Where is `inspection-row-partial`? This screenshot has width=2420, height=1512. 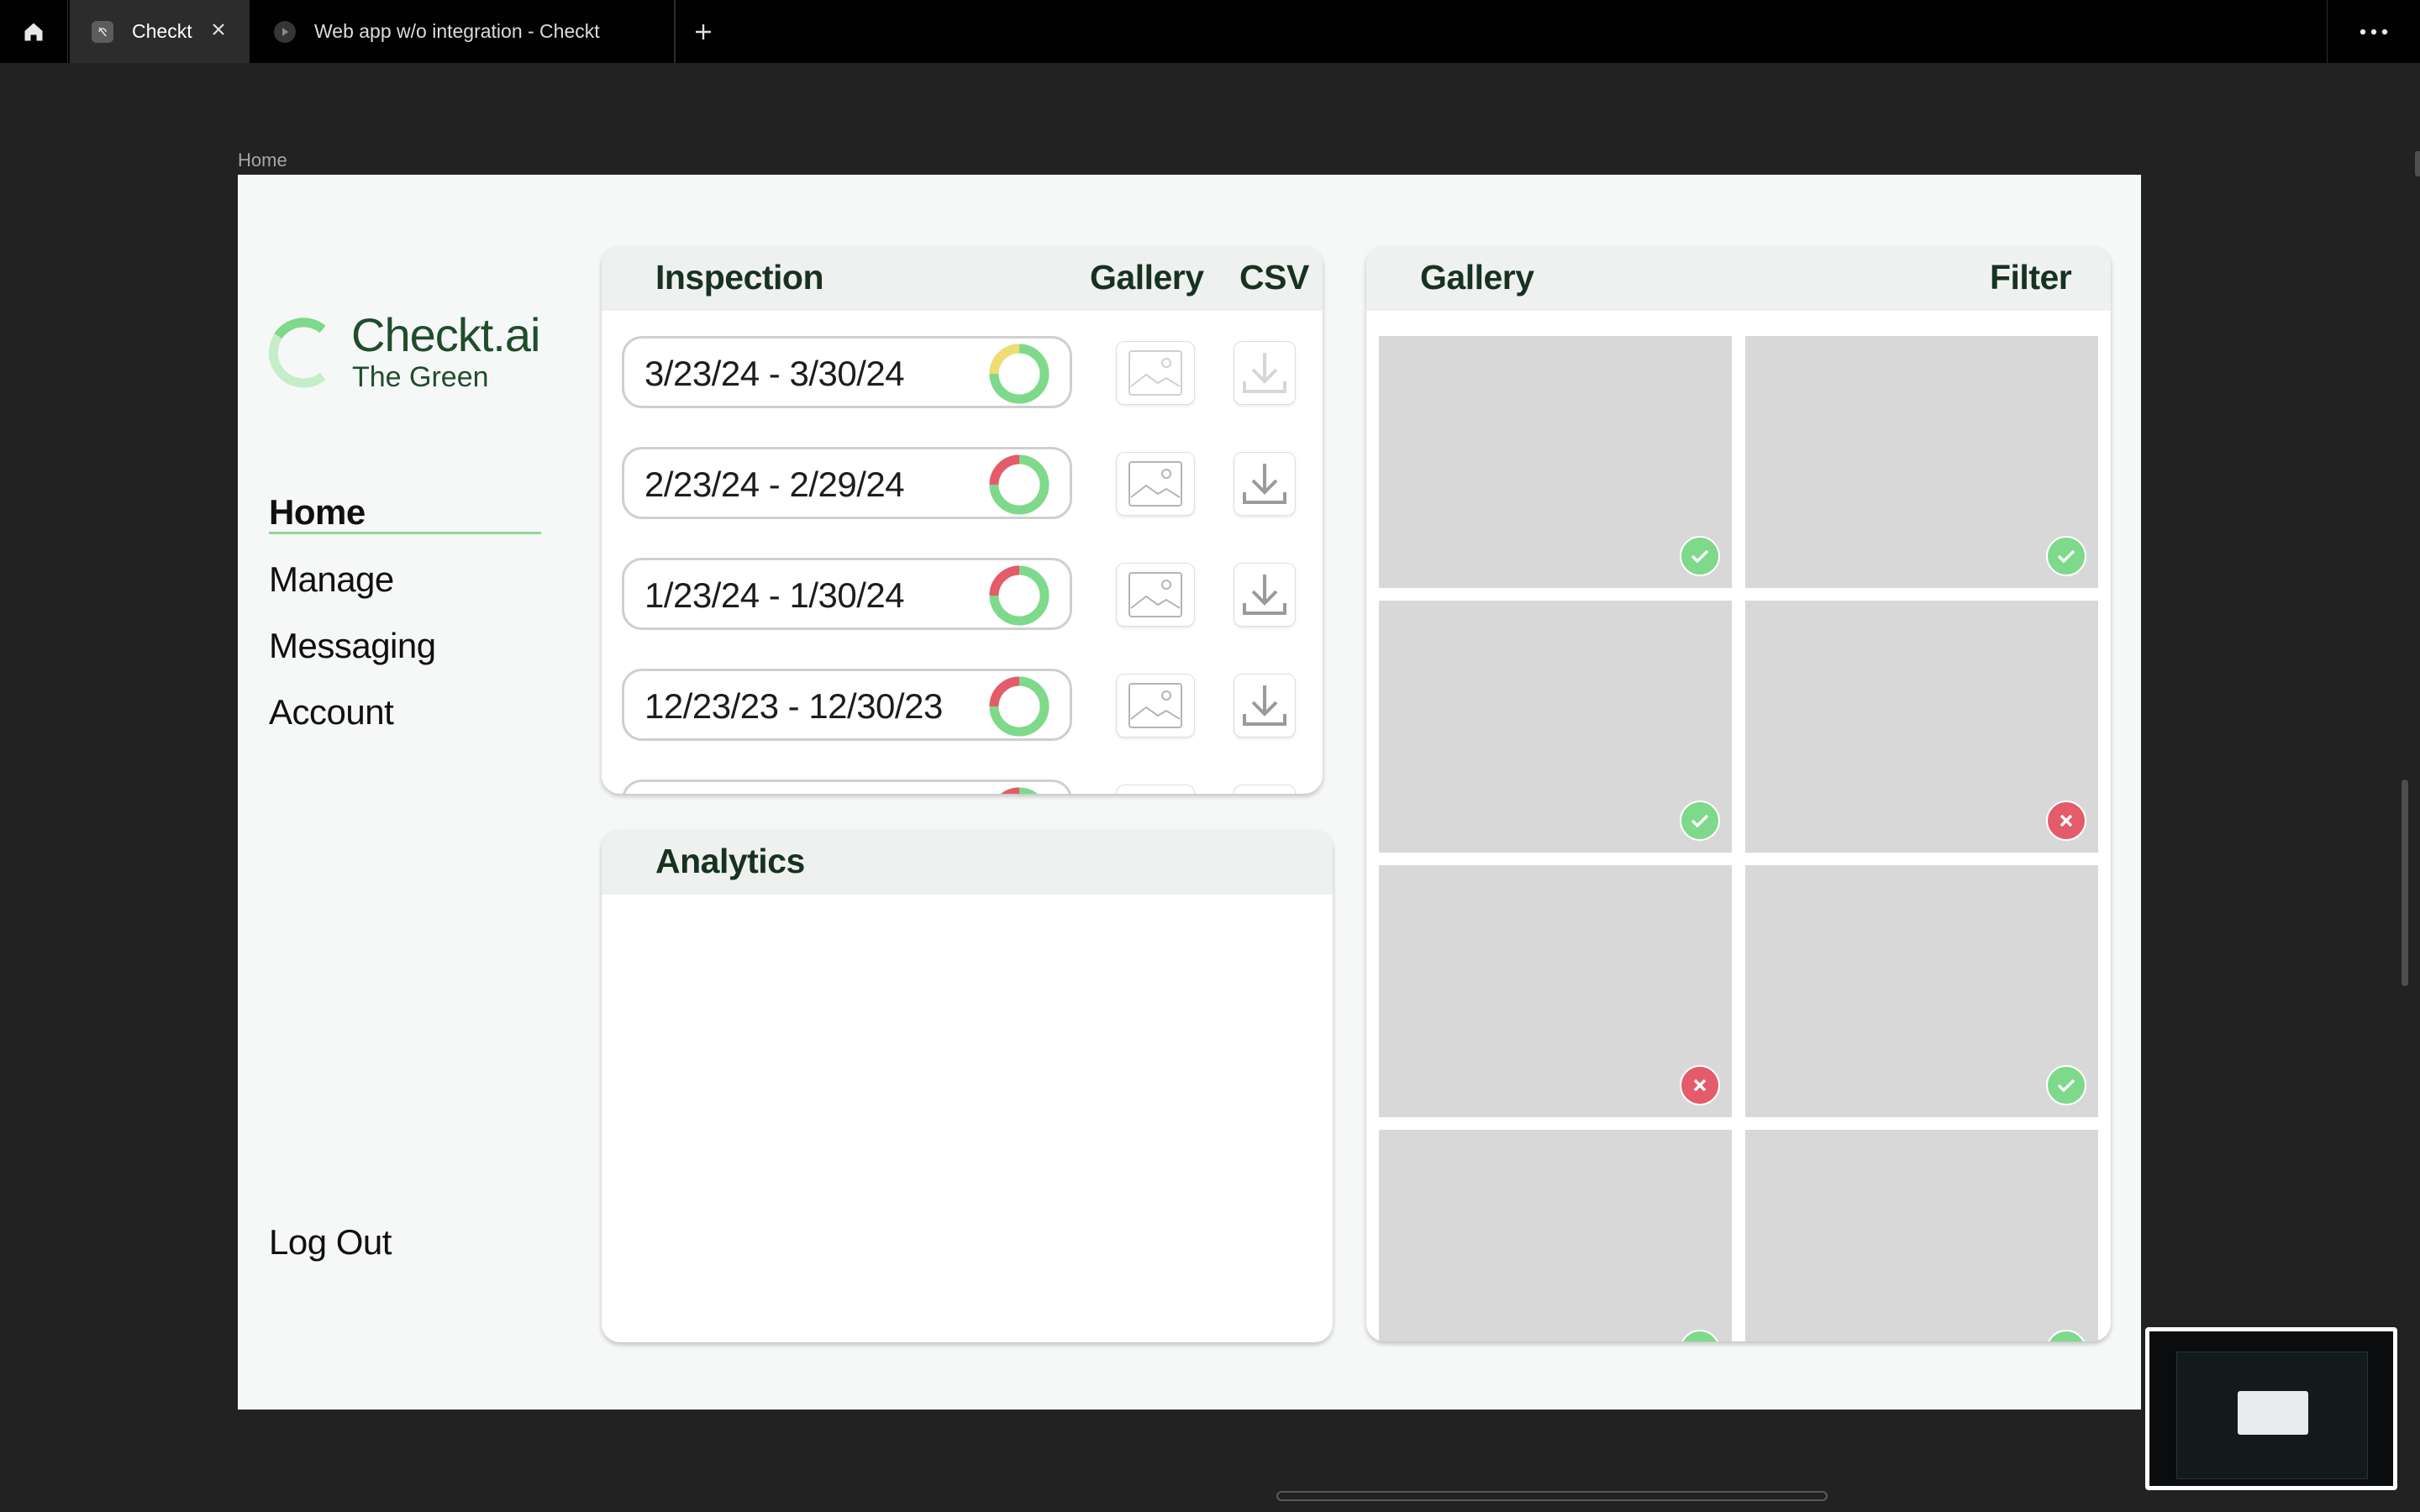 inspection-row-partial is located at coordinates (959, 787).